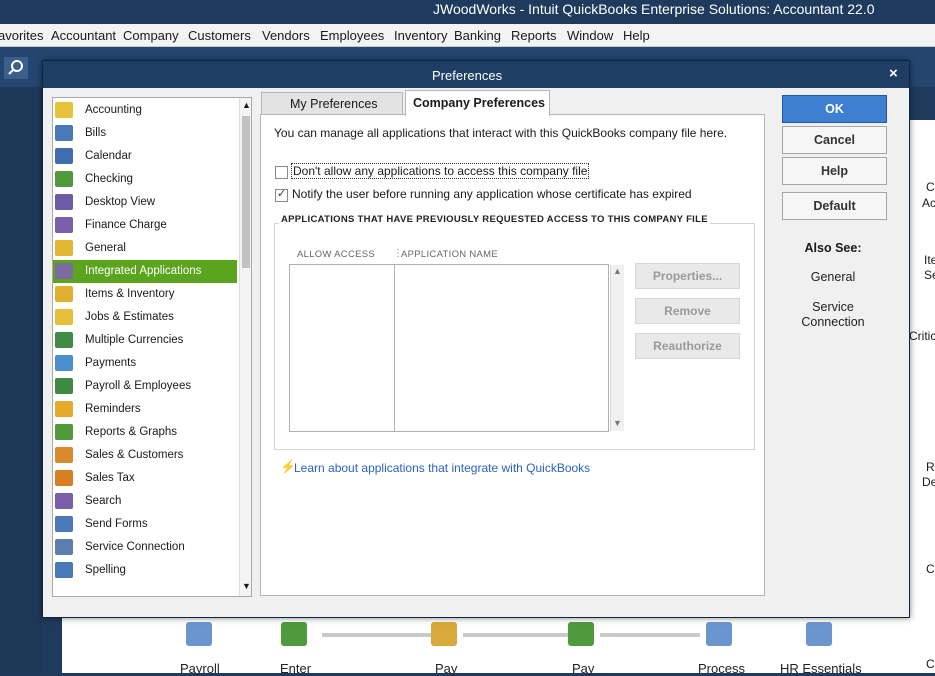 The image size is (935, 676). Describe the element at coordinates (446, 668) in the screenshot. I see `flow-label-pay: Pay` at that location.